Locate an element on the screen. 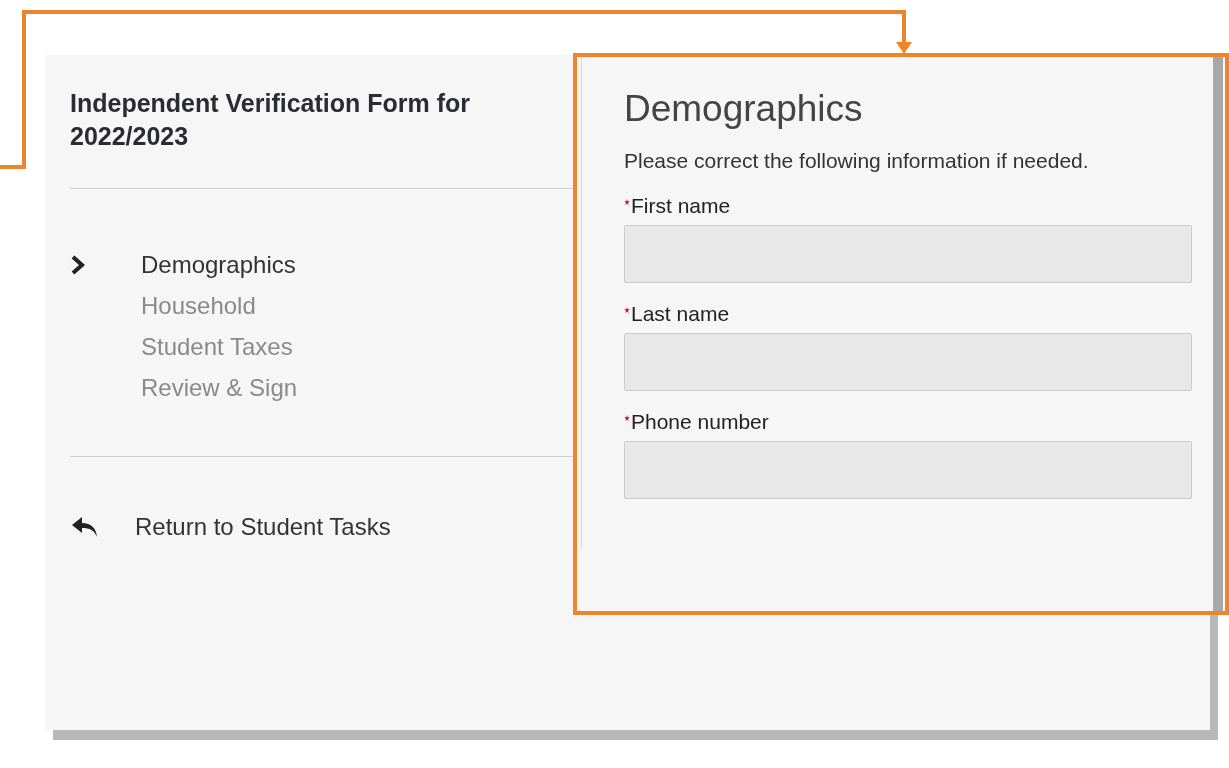 The image size is (1229, 768). return-link: Return to Student Tasks is located at coordinates (263, 527).